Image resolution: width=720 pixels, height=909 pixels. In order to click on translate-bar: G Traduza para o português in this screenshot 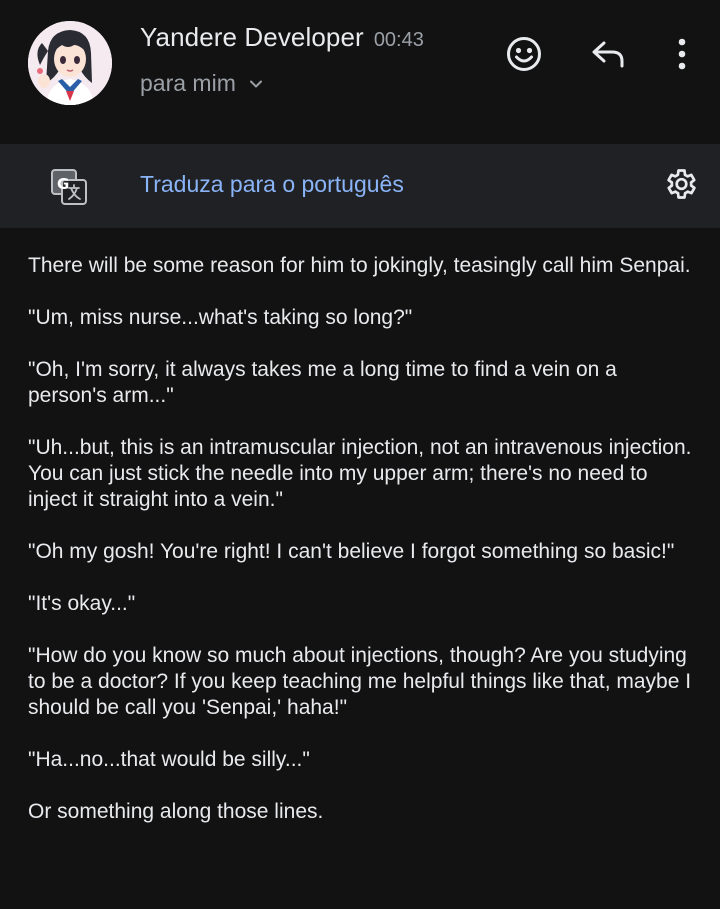, I will do `click(360, 186)`.